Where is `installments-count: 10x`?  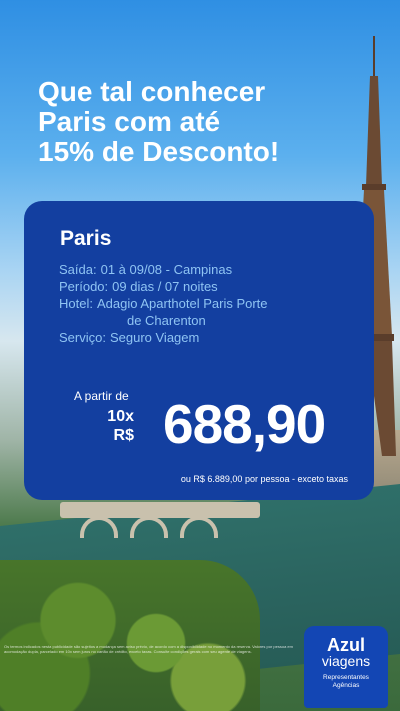 installments-count: 10x is located at coordinates (120, 416).